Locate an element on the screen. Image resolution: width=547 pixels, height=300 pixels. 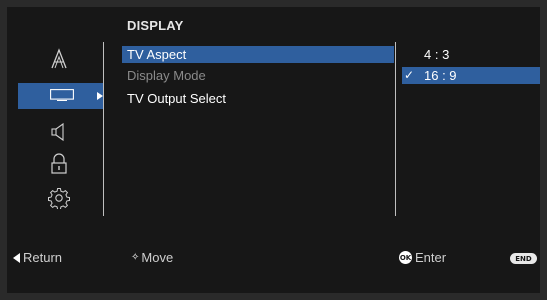
option-16-9: ✓ 16 : 9 is located at coordinates (471, 75).